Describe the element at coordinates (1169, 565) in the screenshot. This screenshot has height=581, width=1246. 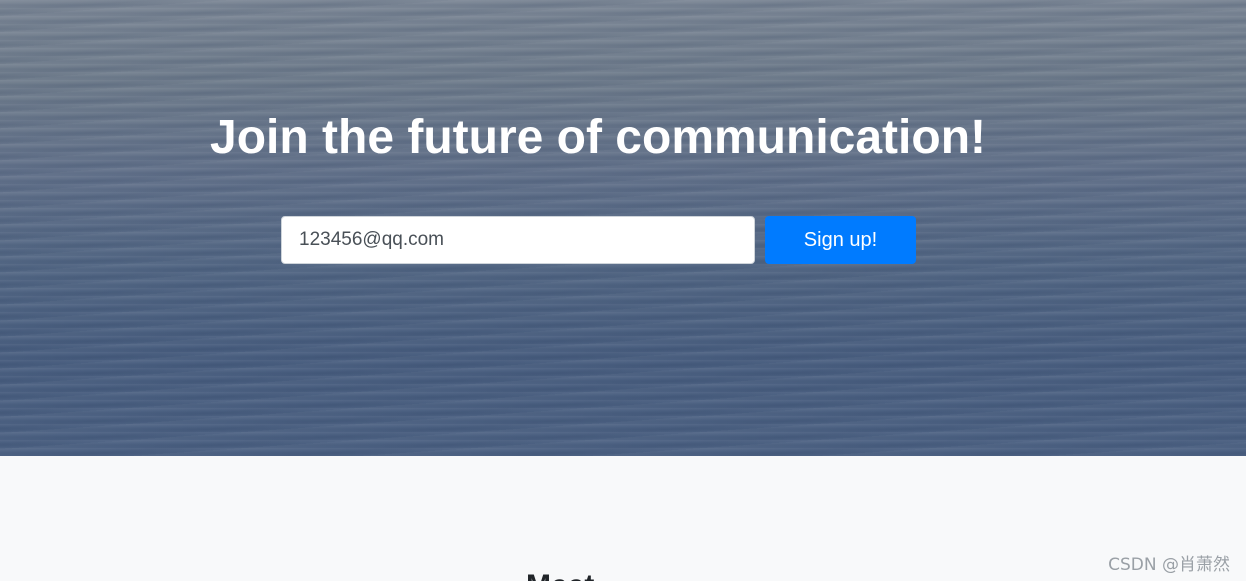
I see `watermark: CSDN @肖萧然` at that location.